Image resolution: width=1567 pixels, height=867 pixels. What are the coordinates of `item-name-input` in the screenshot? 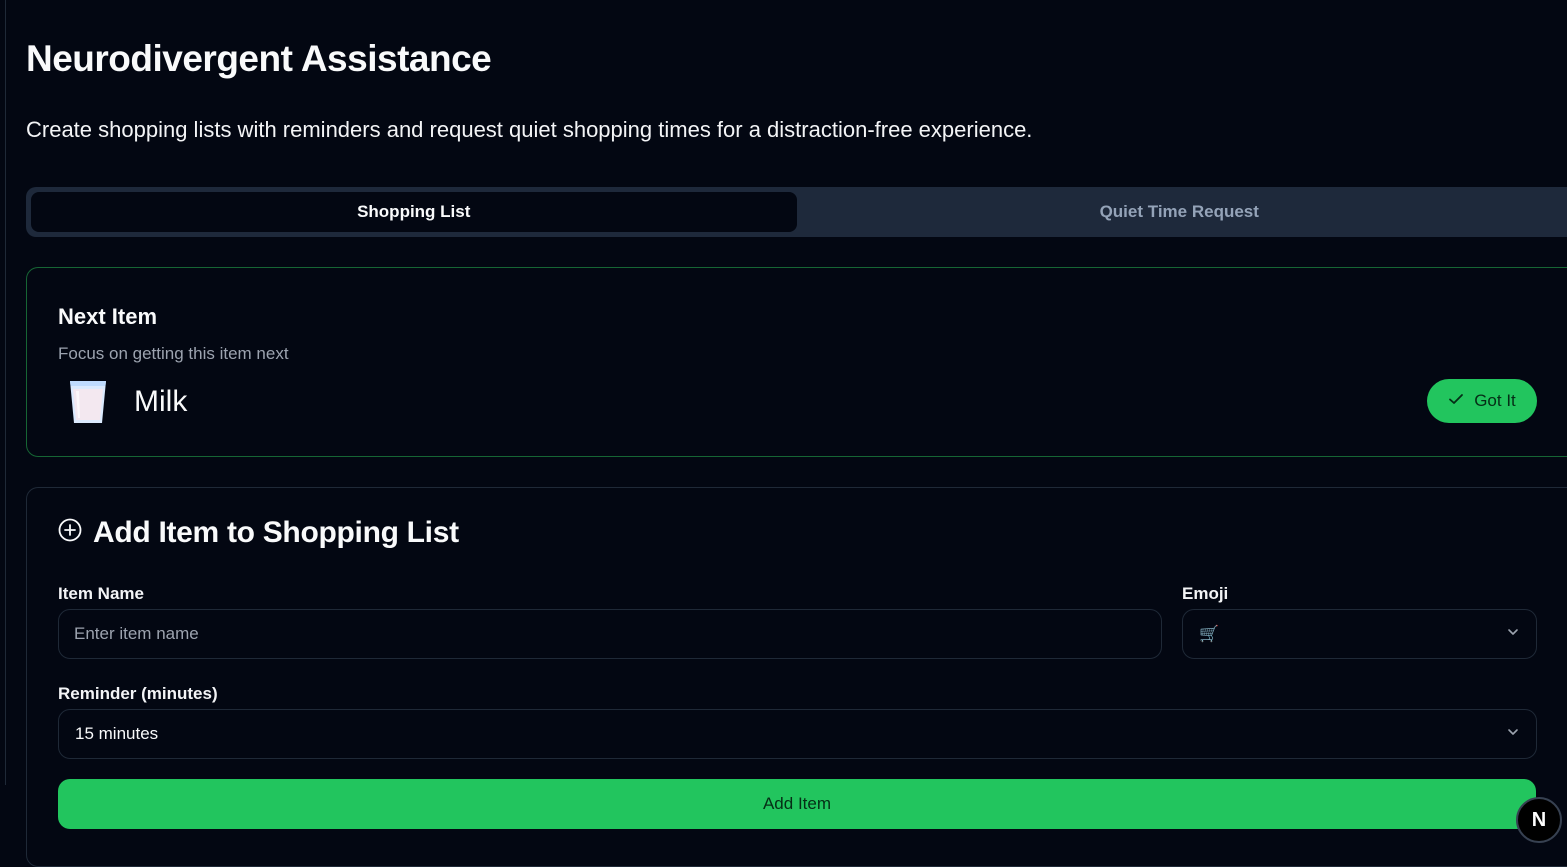 It's located at (610, 634).